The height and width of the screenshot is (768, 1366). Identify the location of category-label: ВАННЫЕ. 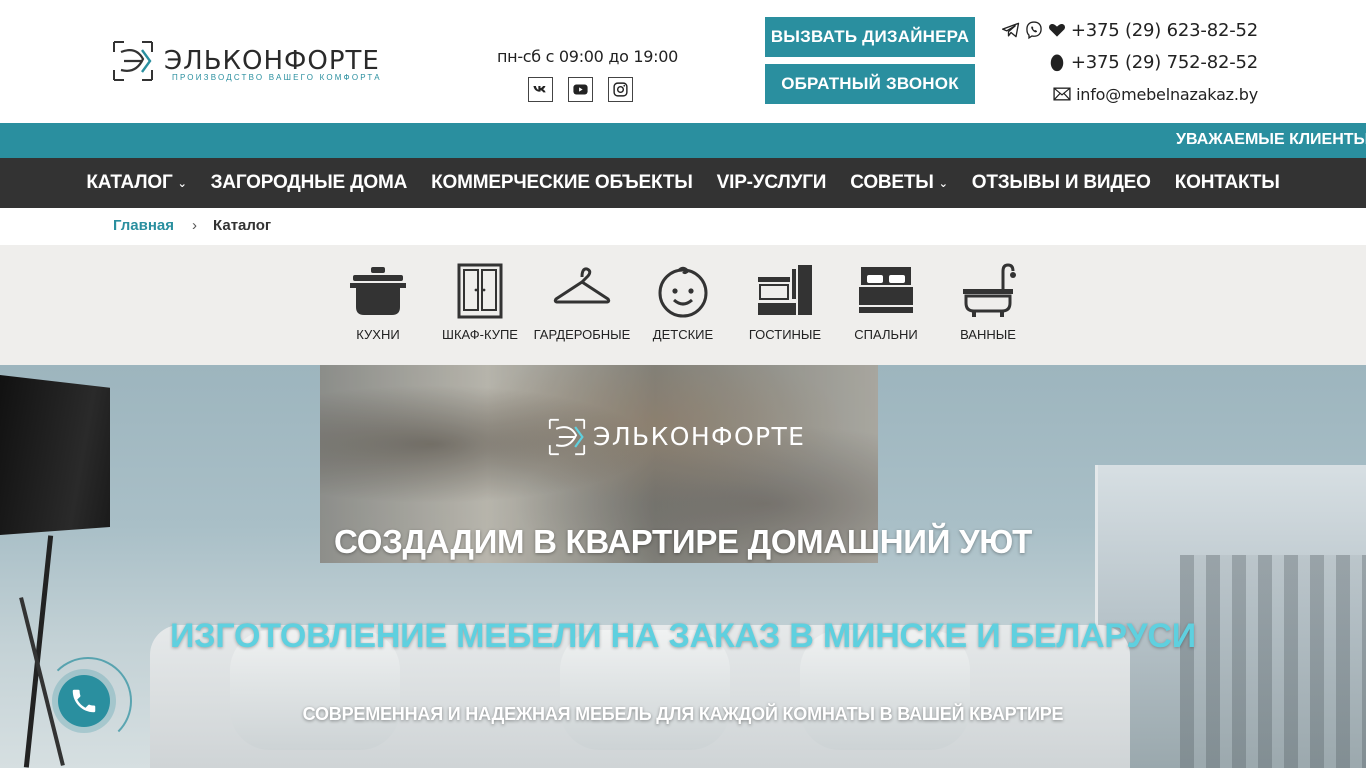
(988, 334).